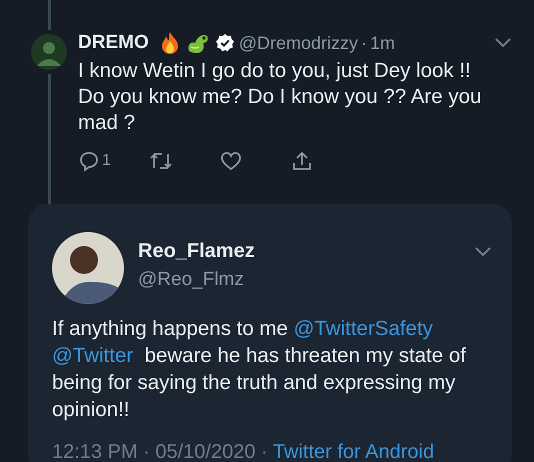  Describe the element at coordinates (280, 97) in the screenshot. I see `tweet-text: I know Wetin I go do to you, just Dey look !! Do you know me? Do I know you ?? Are you mad ?` at that location.